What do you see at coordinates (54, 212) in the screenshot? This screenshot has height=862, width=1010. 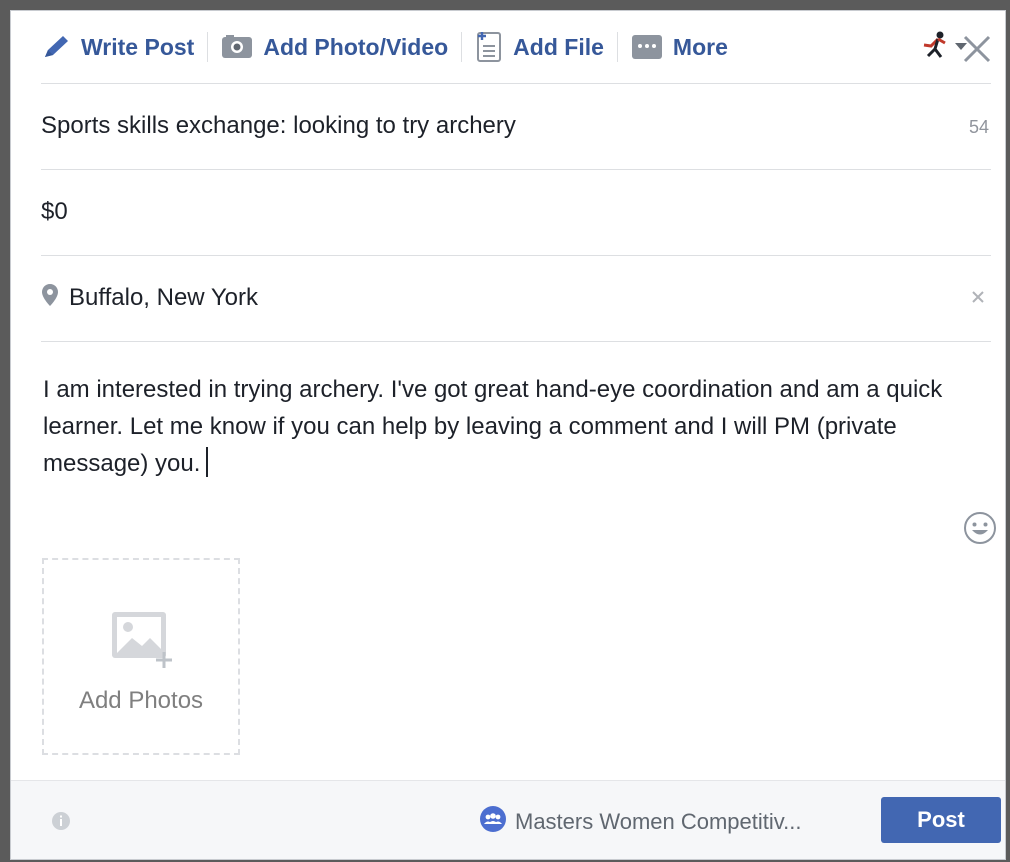 I see `price-input: $0` at bounding box center [54, 212].